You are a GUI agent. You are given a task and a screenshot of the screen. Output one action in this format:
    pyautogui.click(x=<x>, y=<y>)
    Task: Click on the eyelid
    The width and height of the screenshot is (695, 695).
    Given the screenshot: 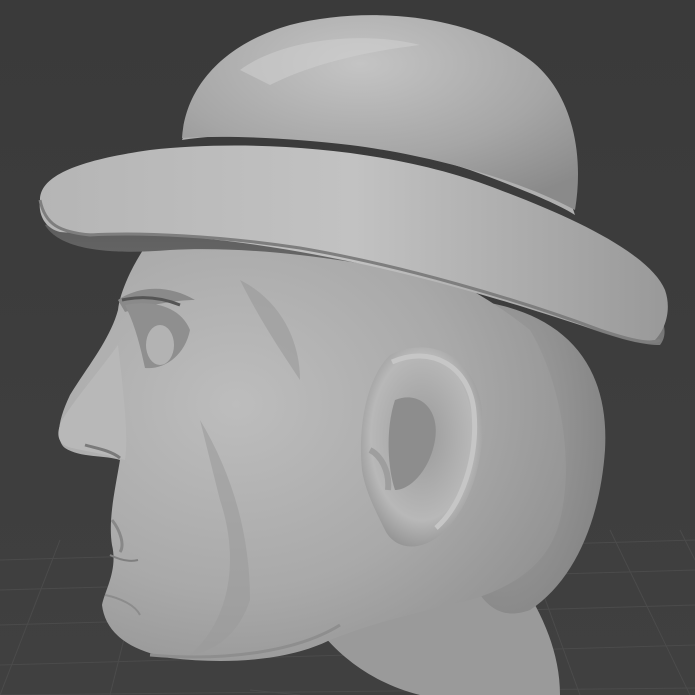 What is the action you would take?
    pyautogui.click(x=160, y=345)
    